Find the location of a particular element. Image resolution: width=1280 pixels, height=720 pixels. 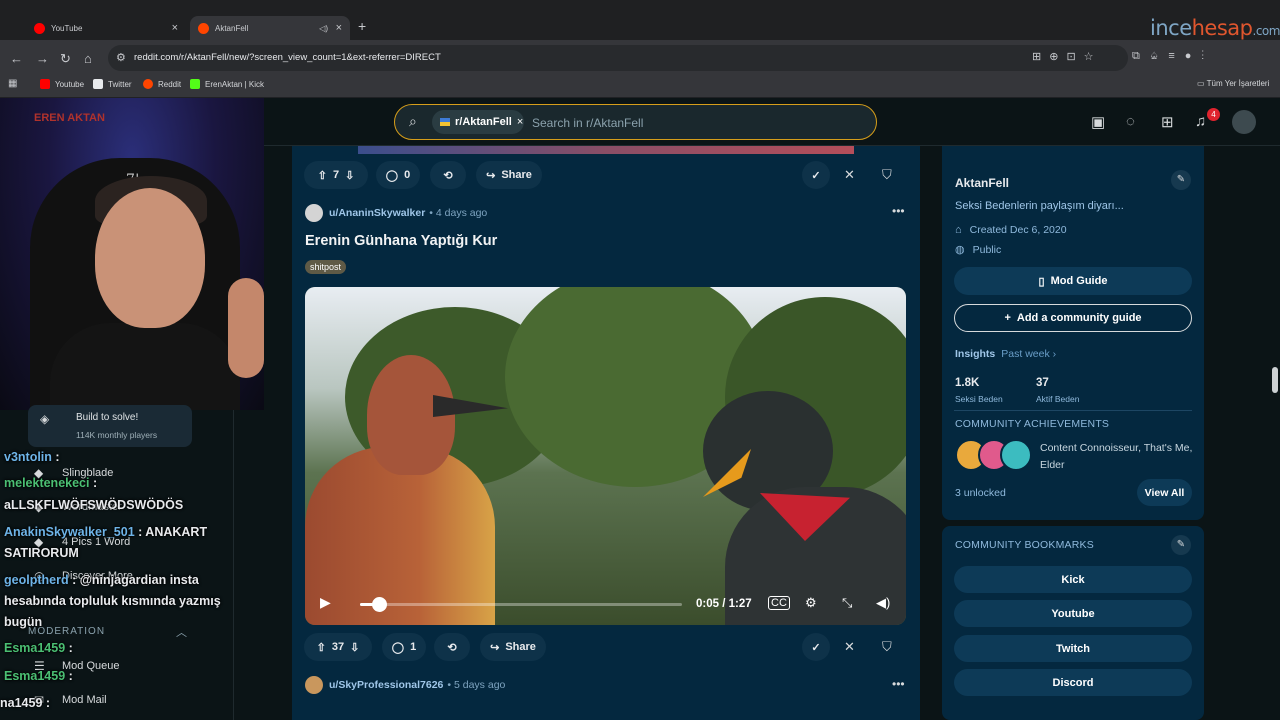

scrollbar-thumb is located at coordinates (1275, 380).